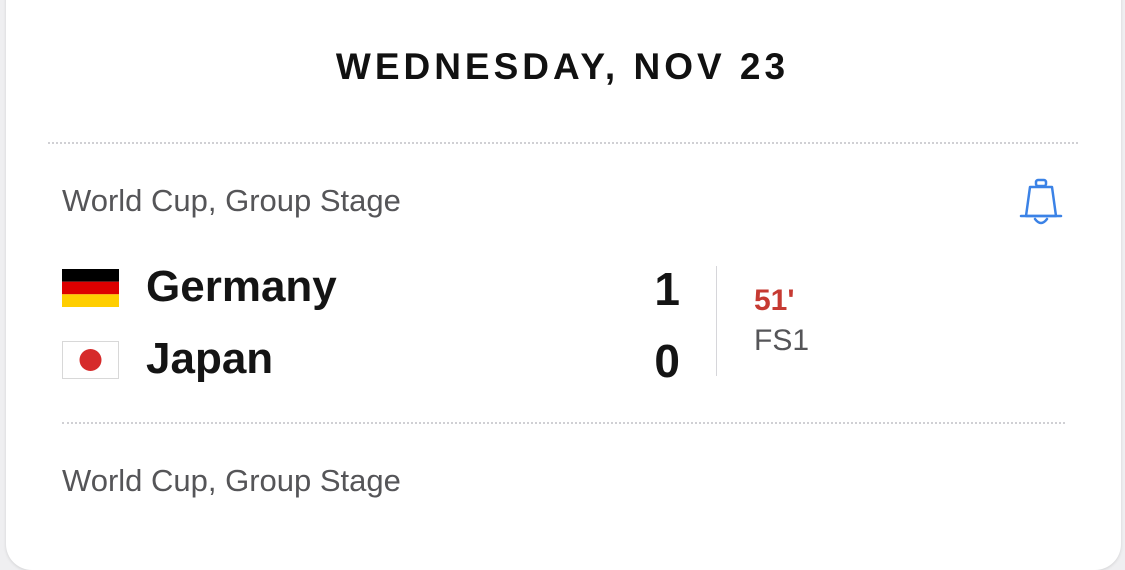 The image size is (1125, 570). I want to click on score-japan: 0, so click(667, 361).